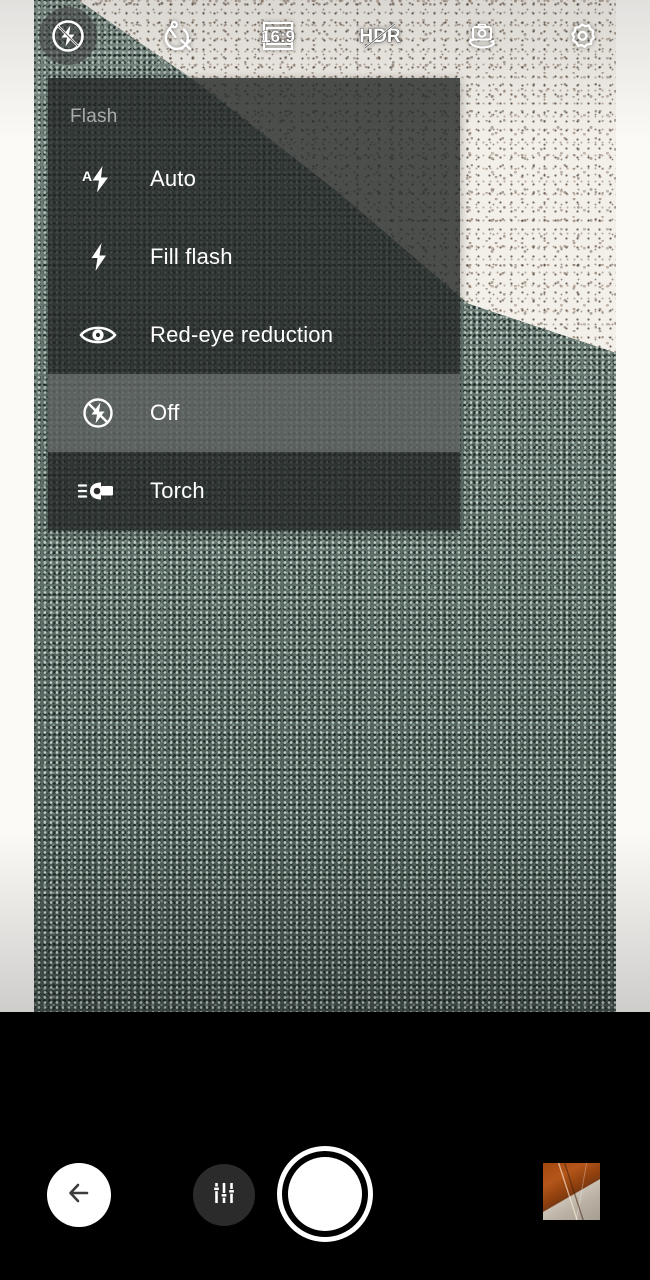  I want to click on flash-on-icon, so click(98, 257).